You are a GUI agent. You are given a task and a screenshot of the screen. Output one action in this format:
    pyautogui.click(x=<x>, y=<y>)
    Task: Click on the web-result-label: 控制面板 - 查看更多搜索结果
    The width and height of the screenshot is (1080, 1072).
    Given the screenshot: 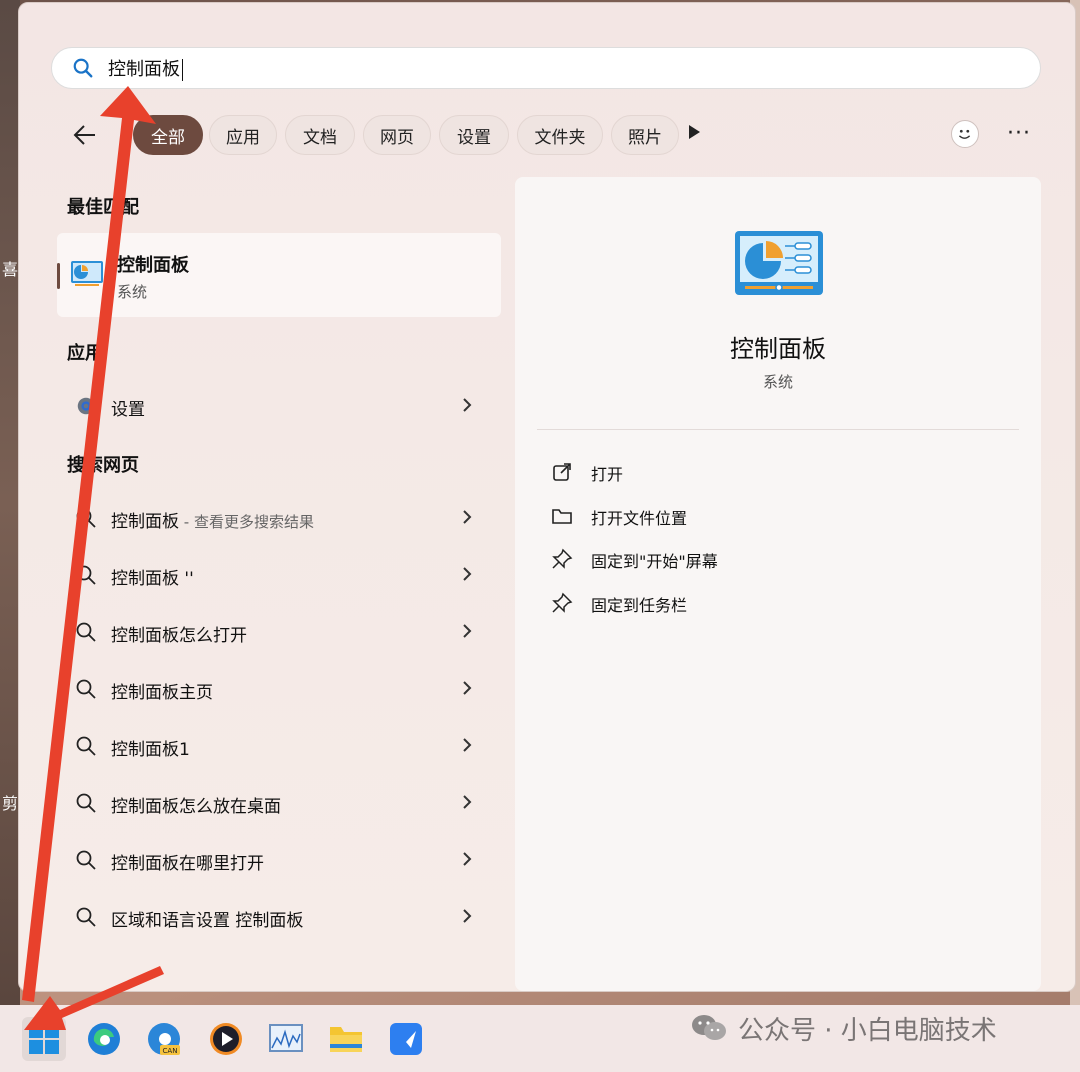 What is the action you would take?
    pyautogui.click(x=212, y=522)
    